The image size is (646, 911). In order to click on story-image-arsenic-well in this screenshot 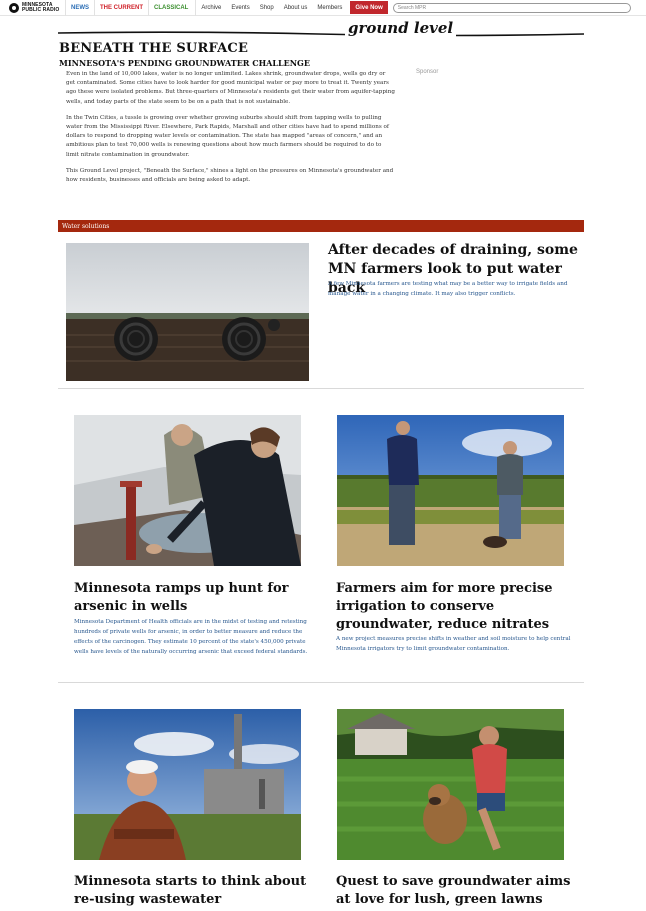, I will do `click(187, 490)`.